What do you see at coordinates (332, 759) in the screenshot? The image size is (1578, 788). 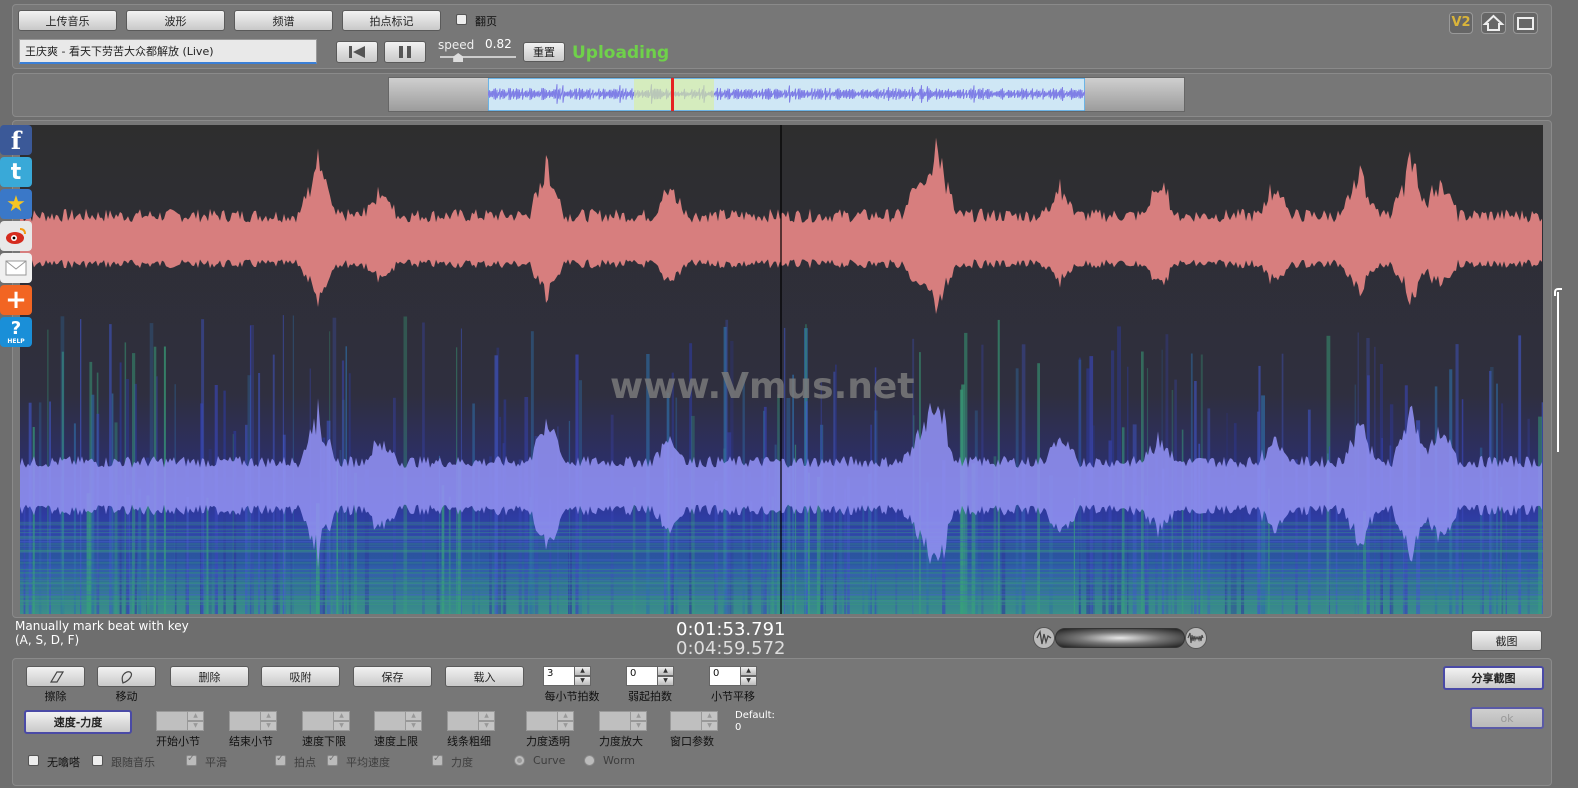 I see `avg-speed-checkbox` at bounding box center [332, 759].